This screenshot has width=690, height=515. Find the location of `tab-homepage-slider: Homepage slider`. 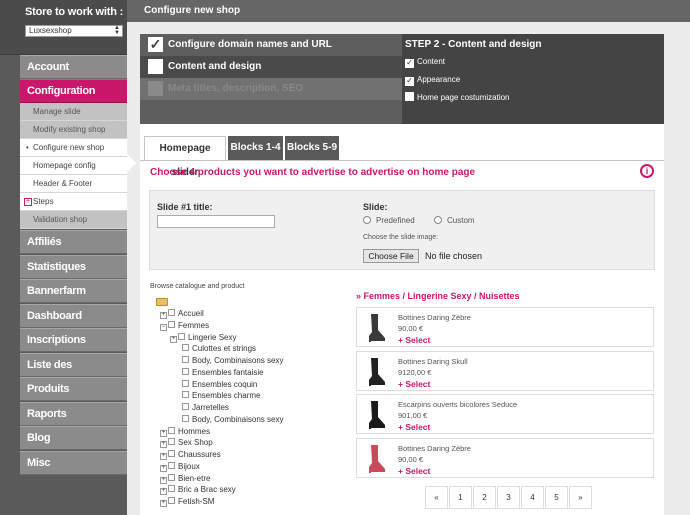

tab-homepage-slider: Homepage slider is located at coordinates (185, 157).